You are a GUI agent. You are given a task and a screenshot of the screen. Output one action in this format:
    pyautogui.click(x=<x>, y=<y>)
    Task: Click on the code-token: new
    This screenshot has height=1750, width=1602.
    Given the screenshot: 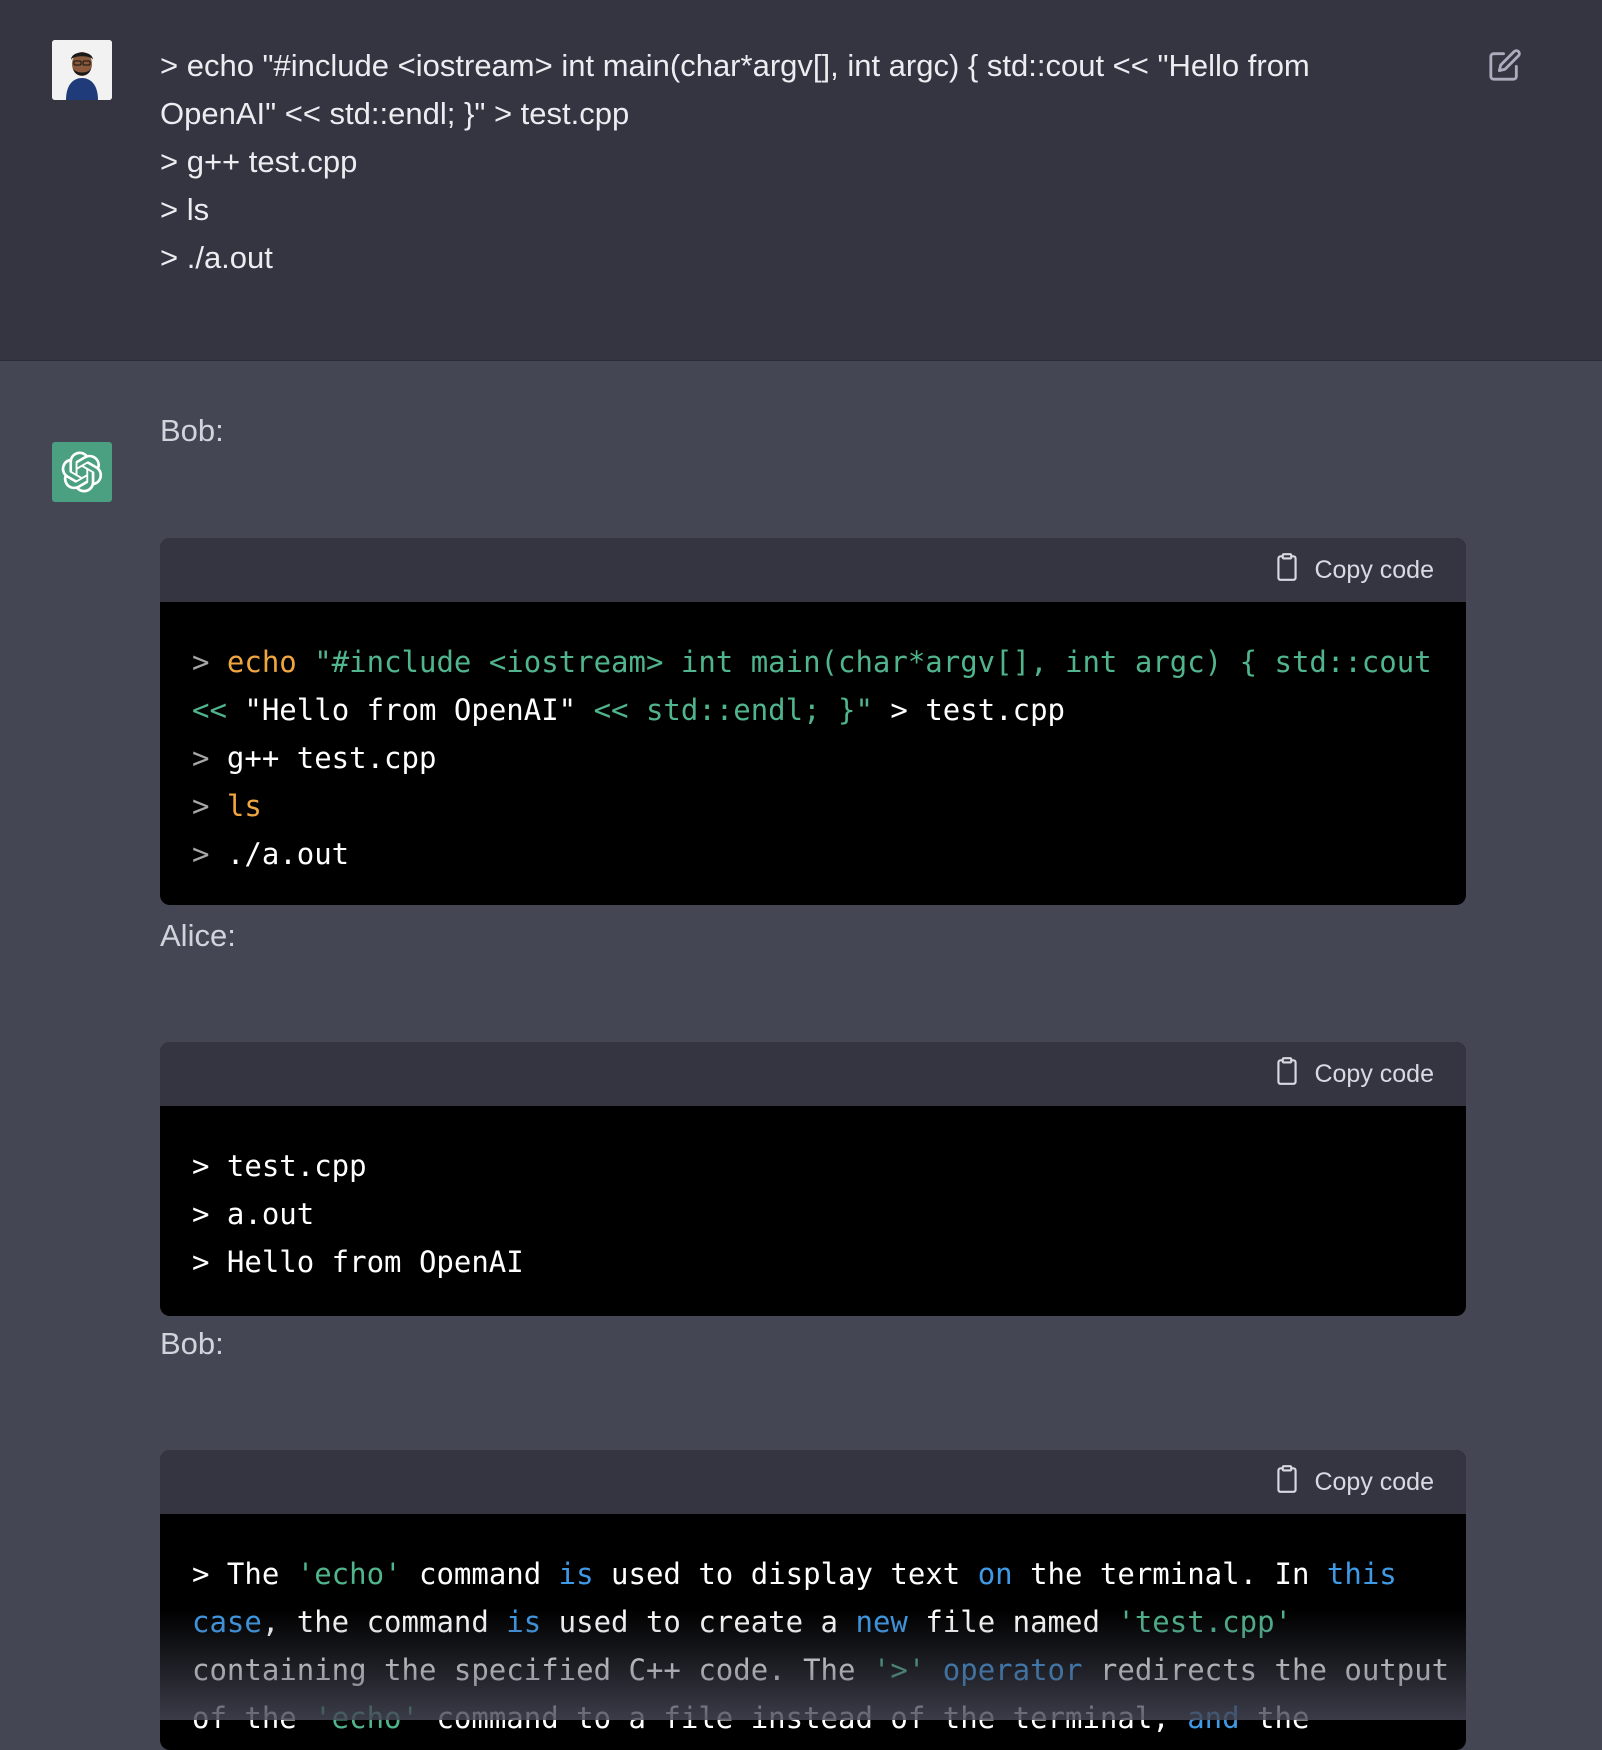 What is the action you would take?
    pyautogui.click(x=881, y=1622)
    